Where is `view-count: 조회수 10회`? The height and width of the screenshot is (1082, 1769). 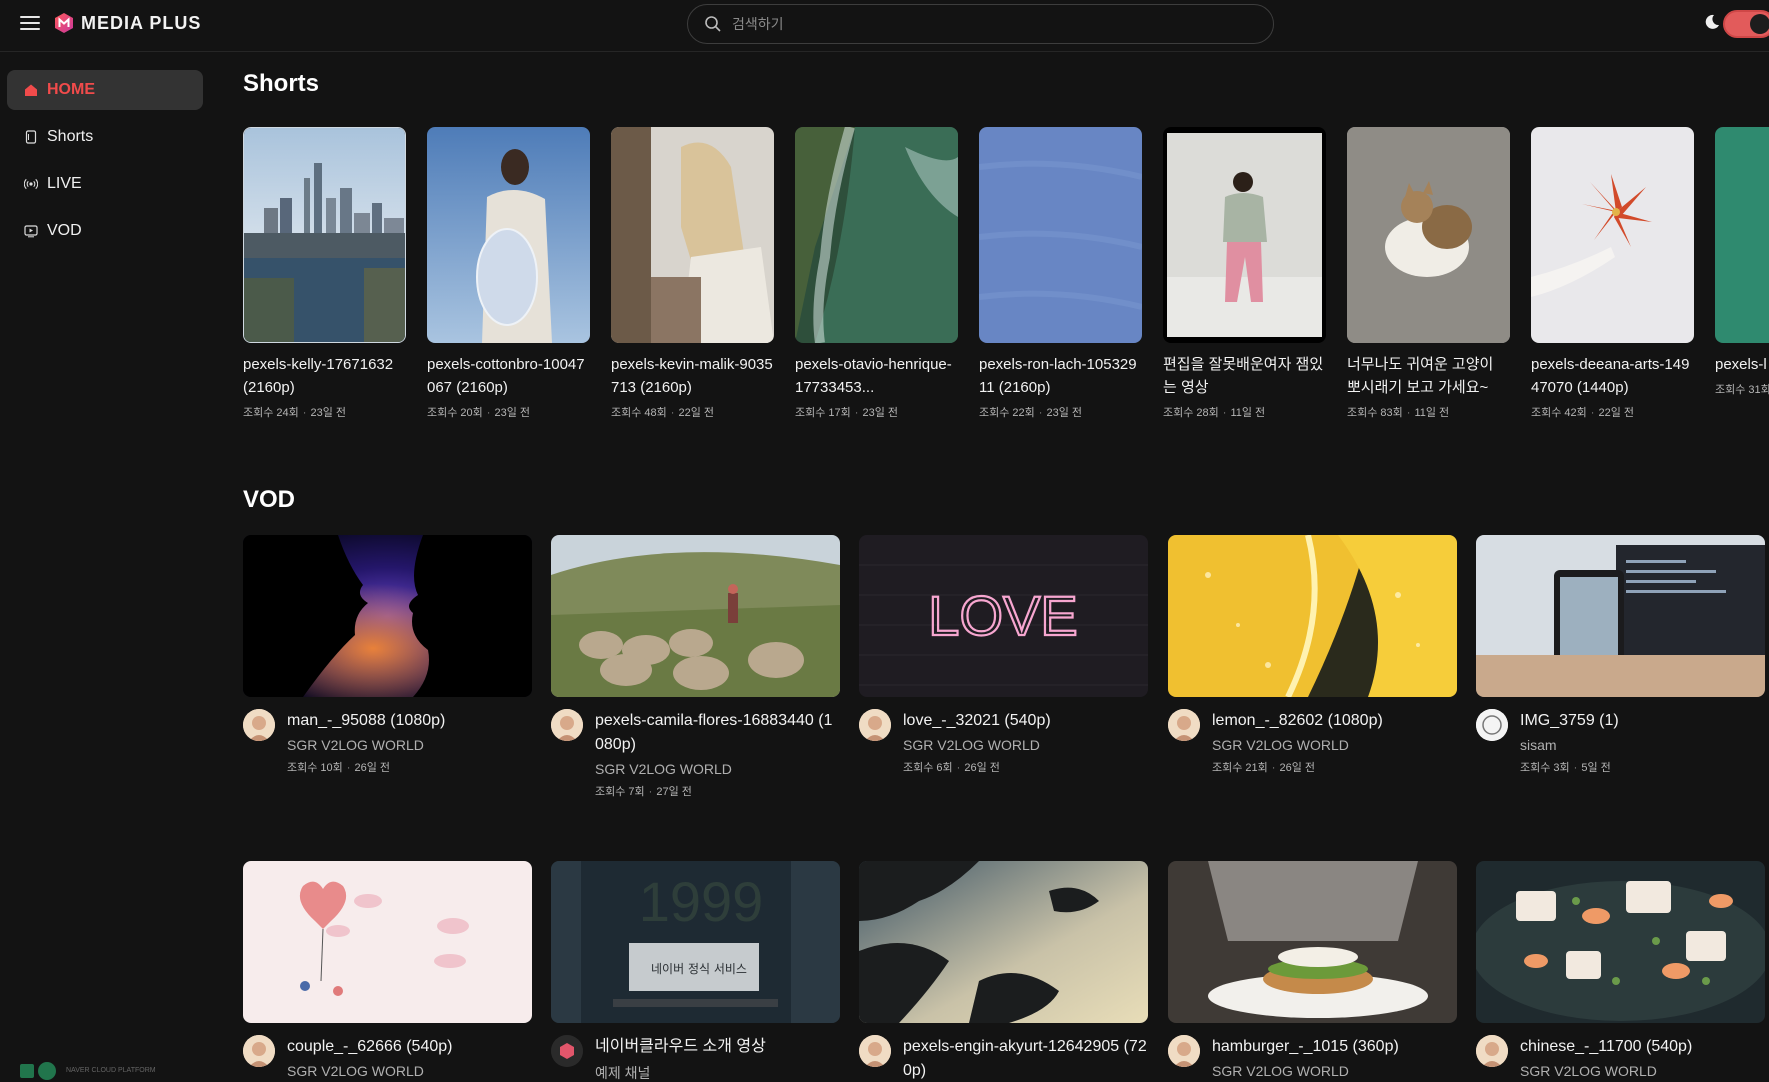 view-count: 조회수 10회 is located at coordinates (315, 768).